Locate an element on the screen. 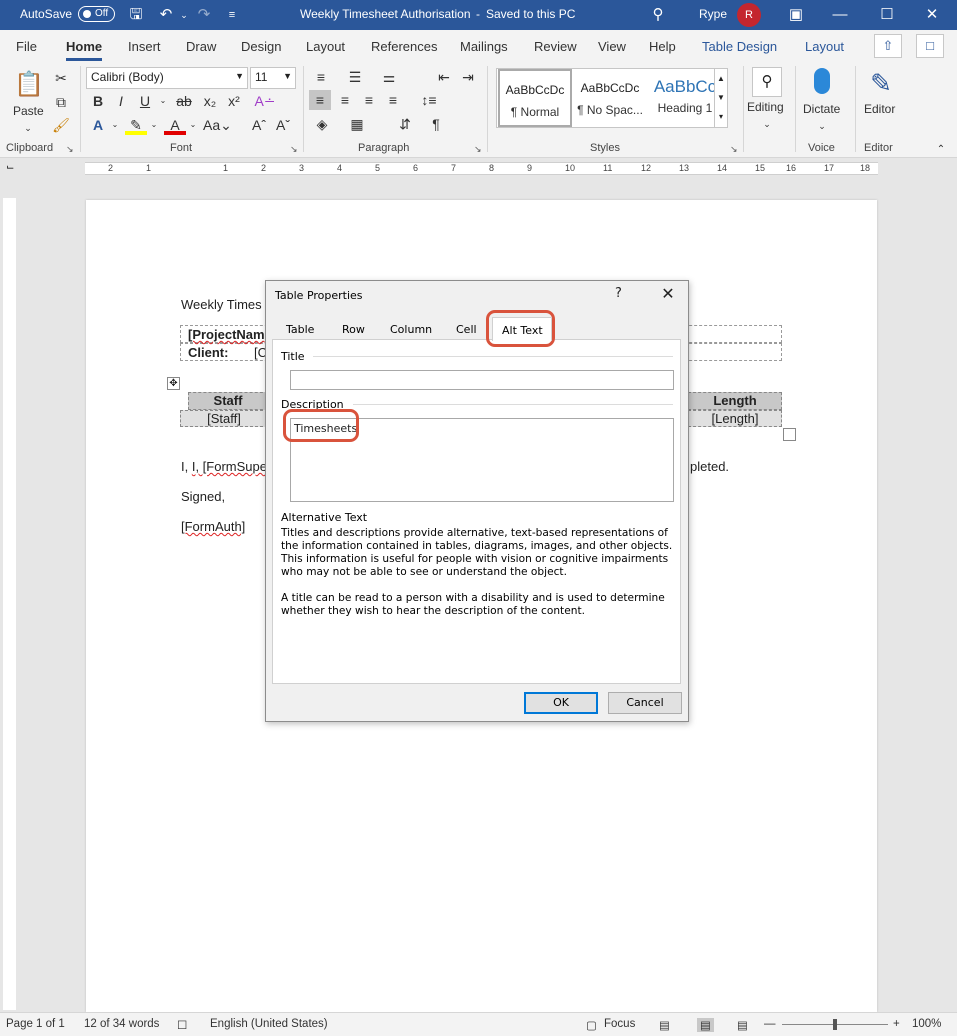 The image size is (957, 1036). tab-references: References is located at coordinates (404, 46).